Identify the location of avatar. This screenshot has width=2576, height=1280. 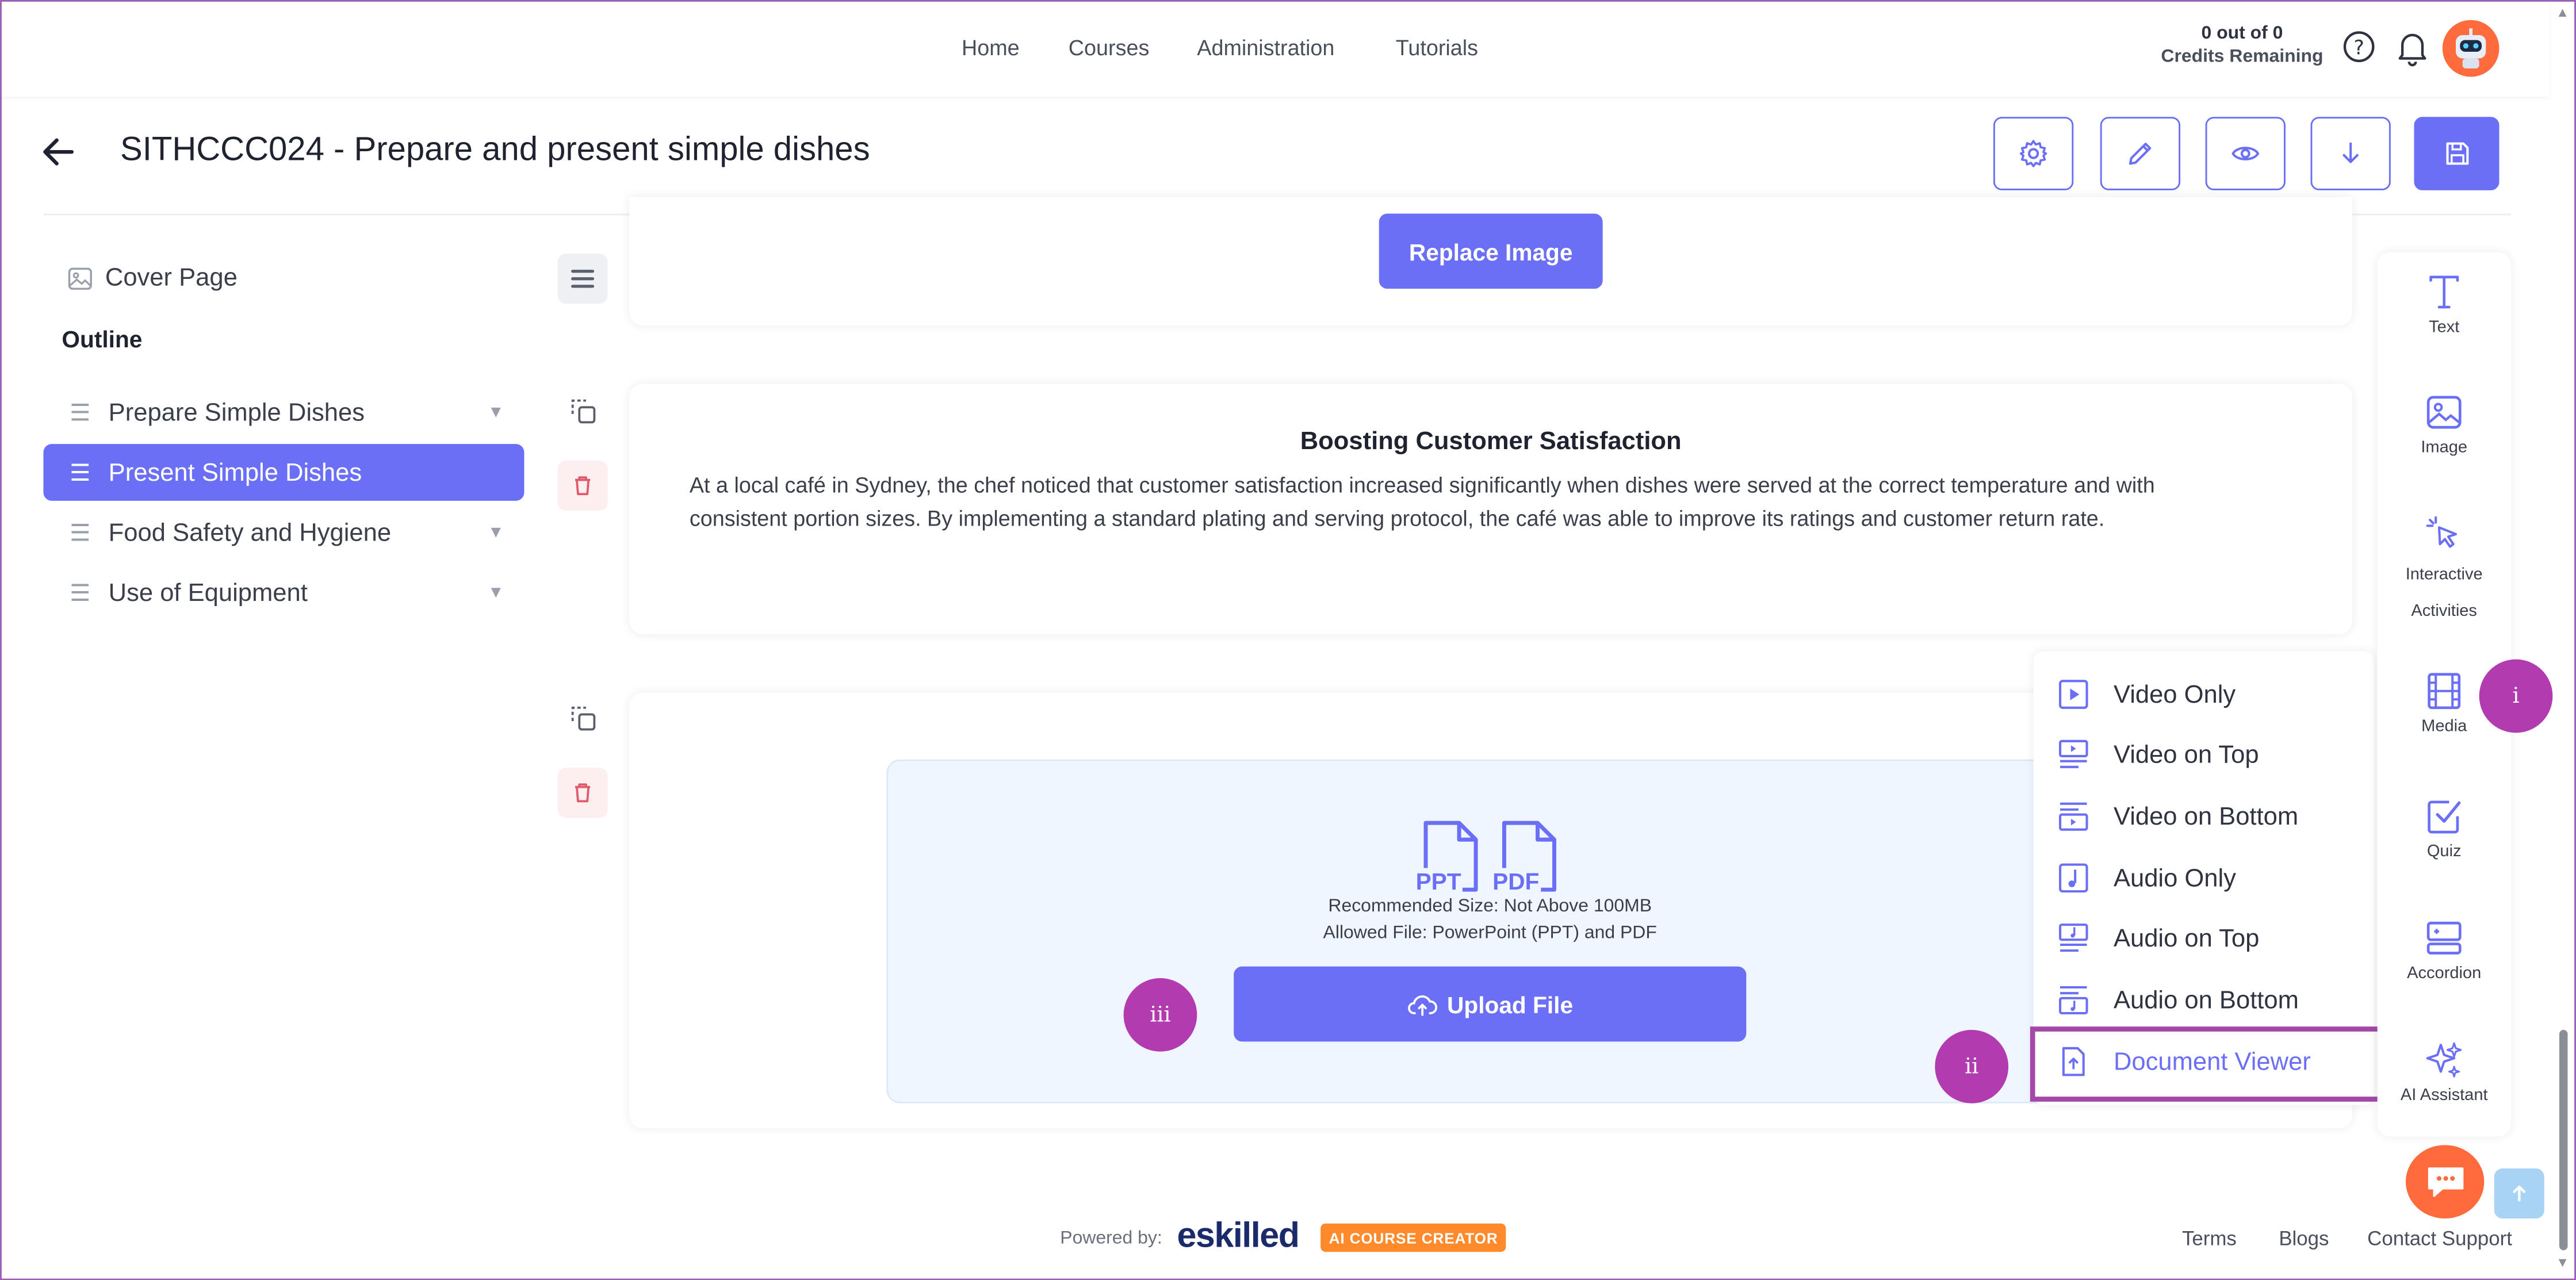
(2471, 49).